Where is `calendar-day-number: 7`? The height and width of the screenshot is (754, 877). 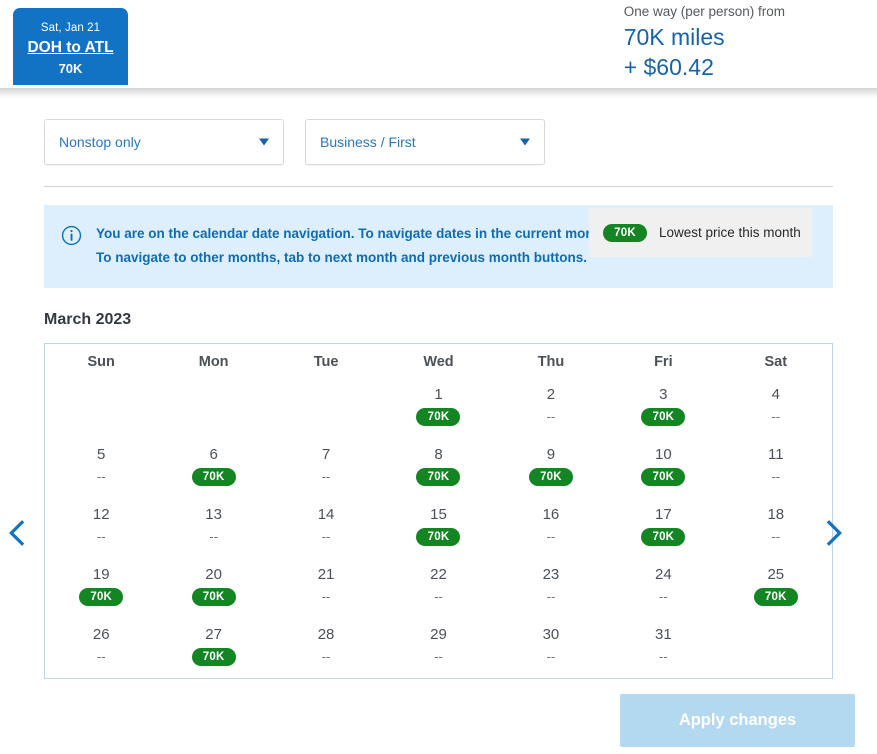 calendar-day-number: 7 is located at coordinates (326, 454).